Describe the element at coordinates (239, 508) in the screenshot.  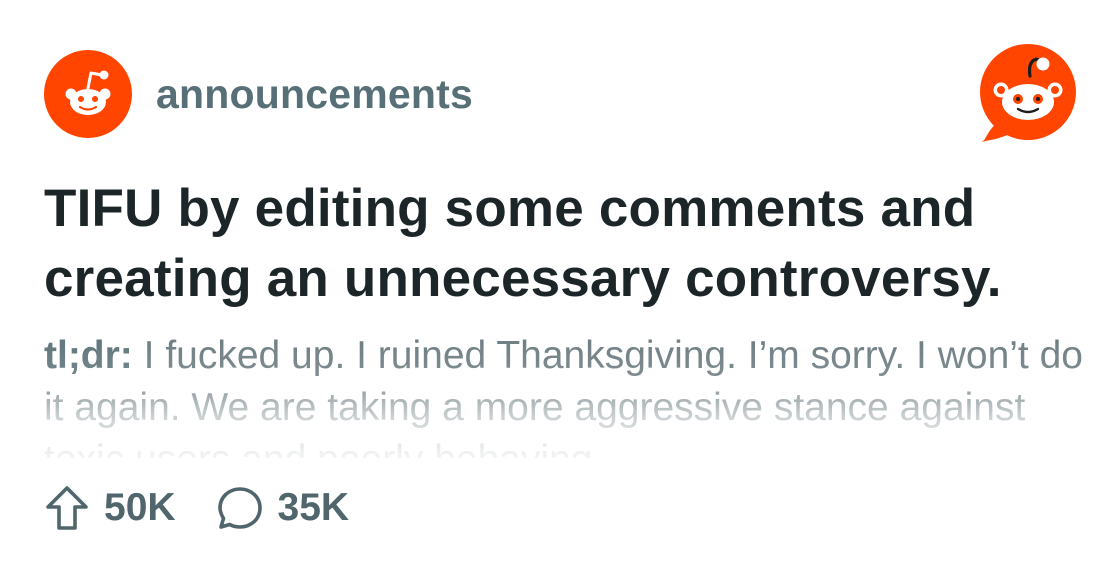
I see `comment-bubble-icon` at that location.